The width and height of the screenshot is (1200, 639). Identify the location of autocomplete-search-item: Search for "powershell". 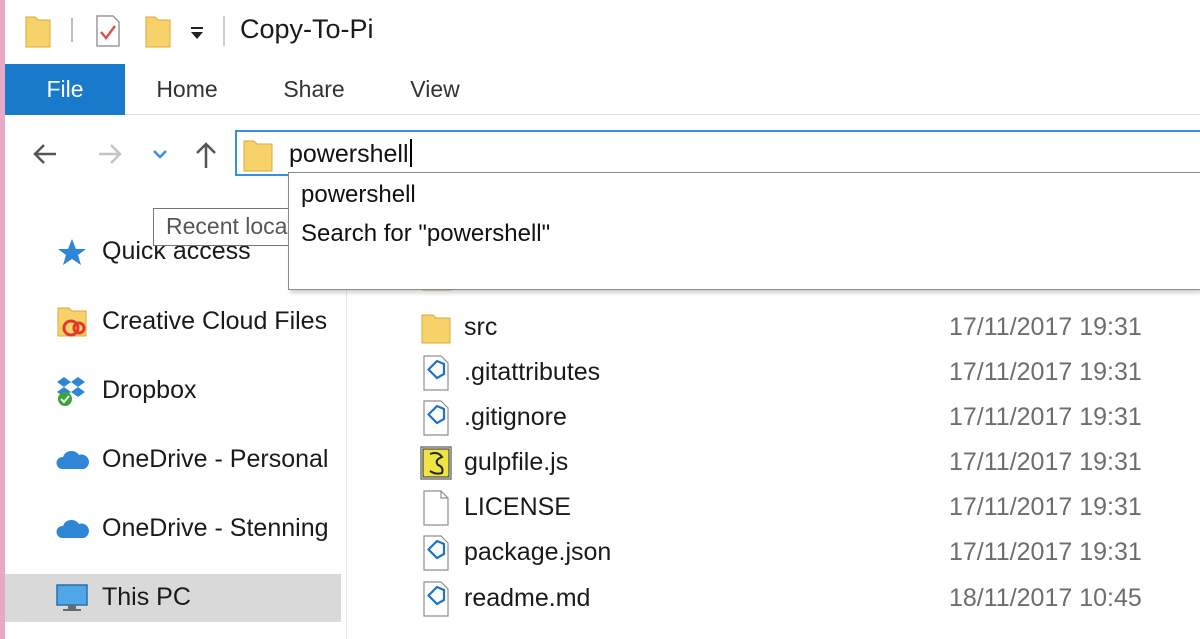
(425, 234).